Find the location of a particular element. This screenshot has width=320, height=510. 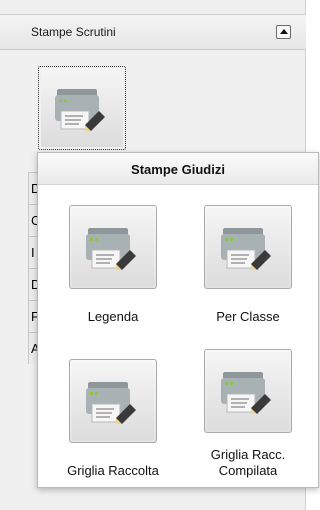

per-classe-button is located at coordinates (248, 247).